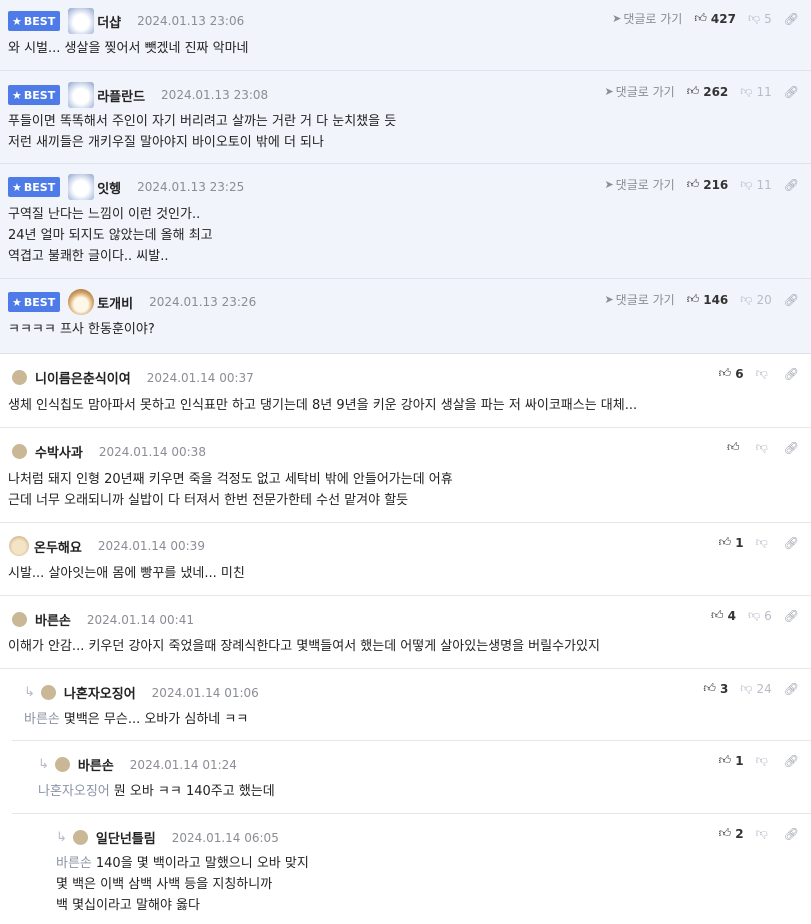  Describe the element at coordinates (74, 791) in the screenshot. I see `mention: 나혼자오징어` at that location.